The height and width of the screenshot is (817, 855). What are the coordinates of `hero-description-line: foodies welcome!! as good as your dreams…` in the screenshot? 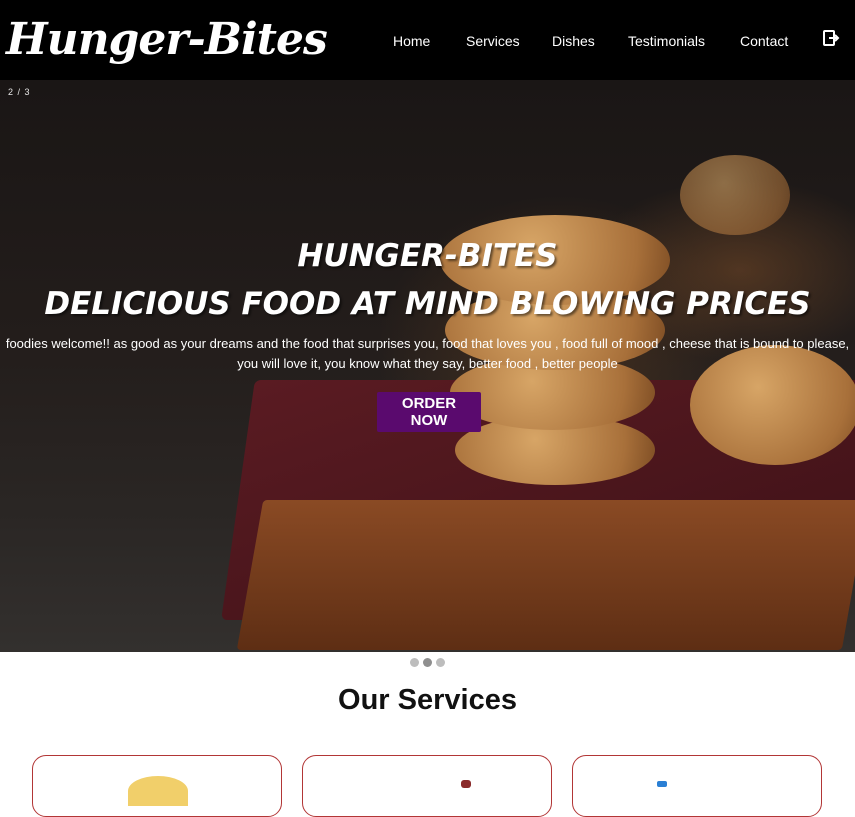 It's located at (427, 343).